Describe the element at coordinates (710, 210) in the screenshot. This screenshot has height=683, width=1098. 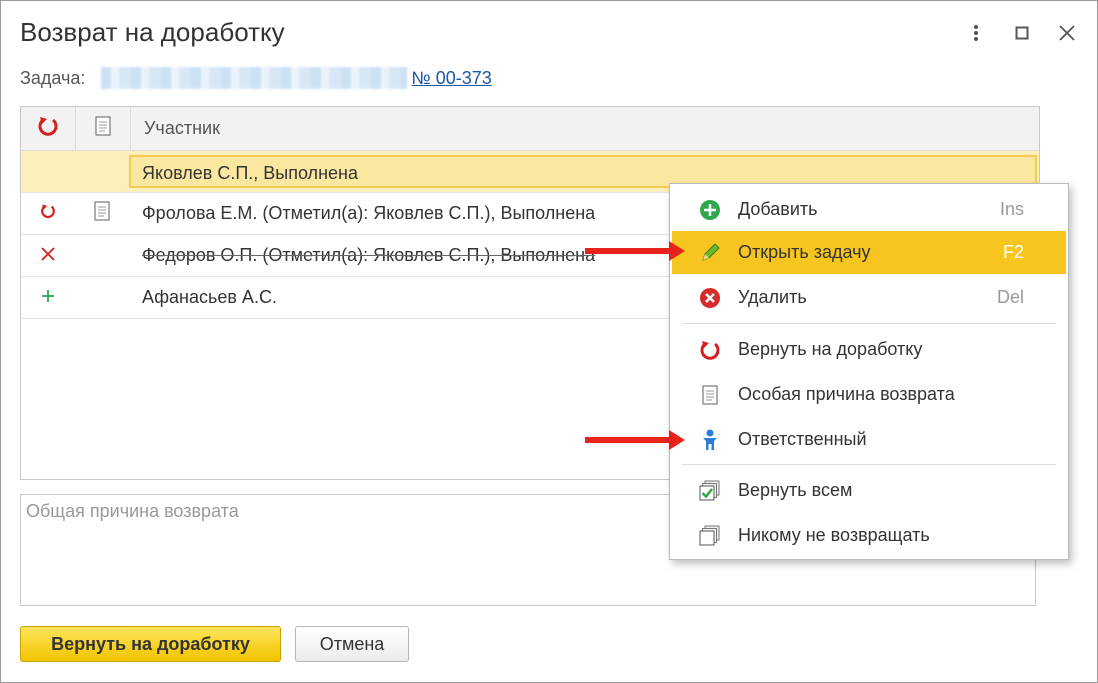
I see `add-circle-icon` at that location.